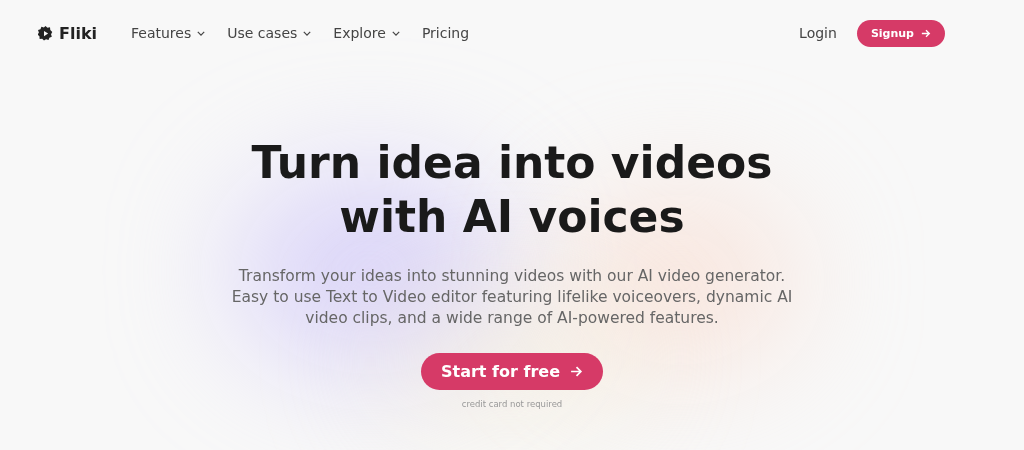 Image resolution: width=1024 pixels, height=450 pixels. Describe the element at coordinates (269, 33) in the screenshot. I see `nav-link: Use cases` at that location.